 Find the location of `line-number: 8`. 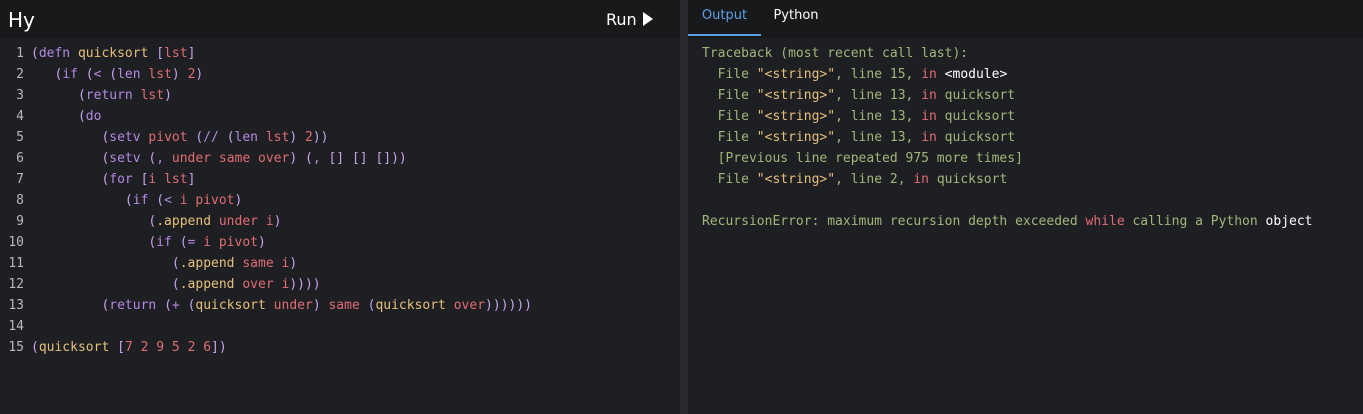

line-number: 8 is located at coordinates (20, 200).